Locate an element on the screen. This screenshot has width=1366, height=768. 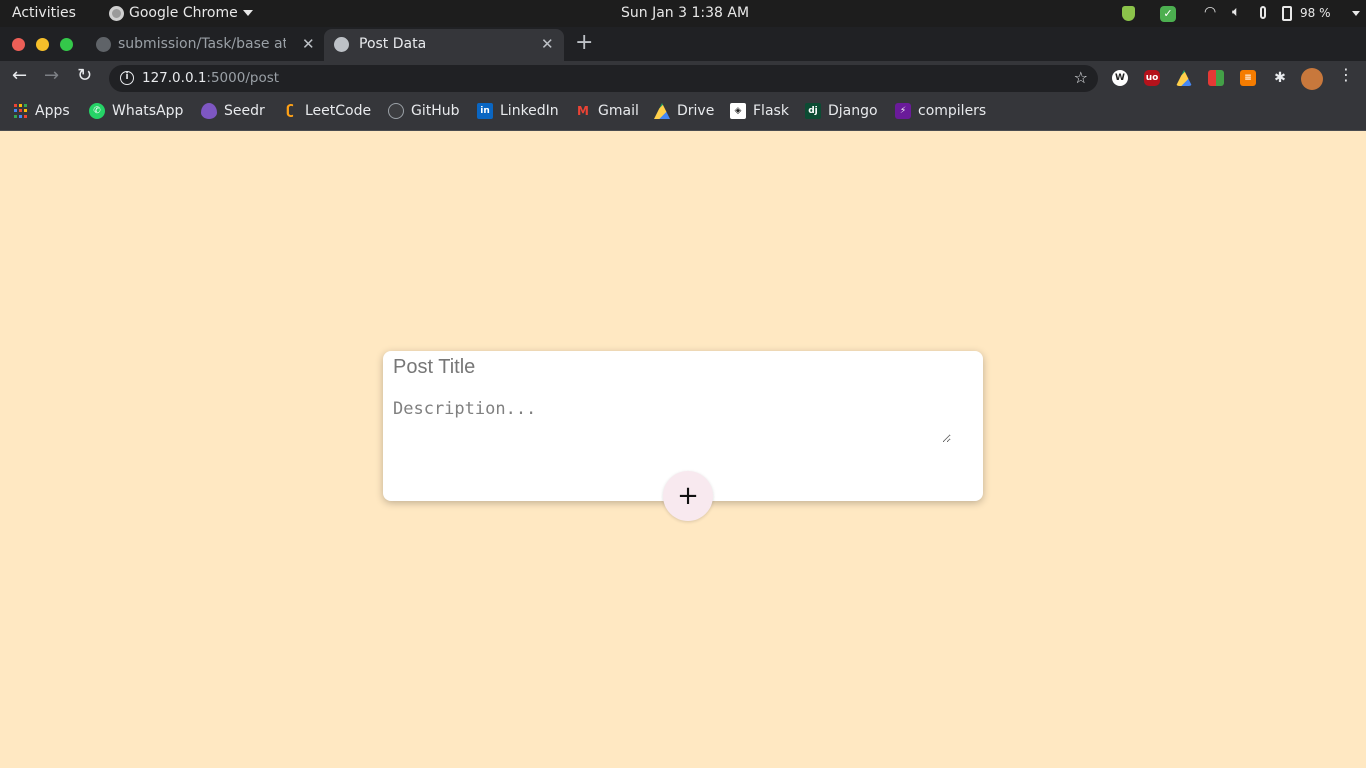
url-host: 127.0.0.1 is located at coordinates (174, 78).